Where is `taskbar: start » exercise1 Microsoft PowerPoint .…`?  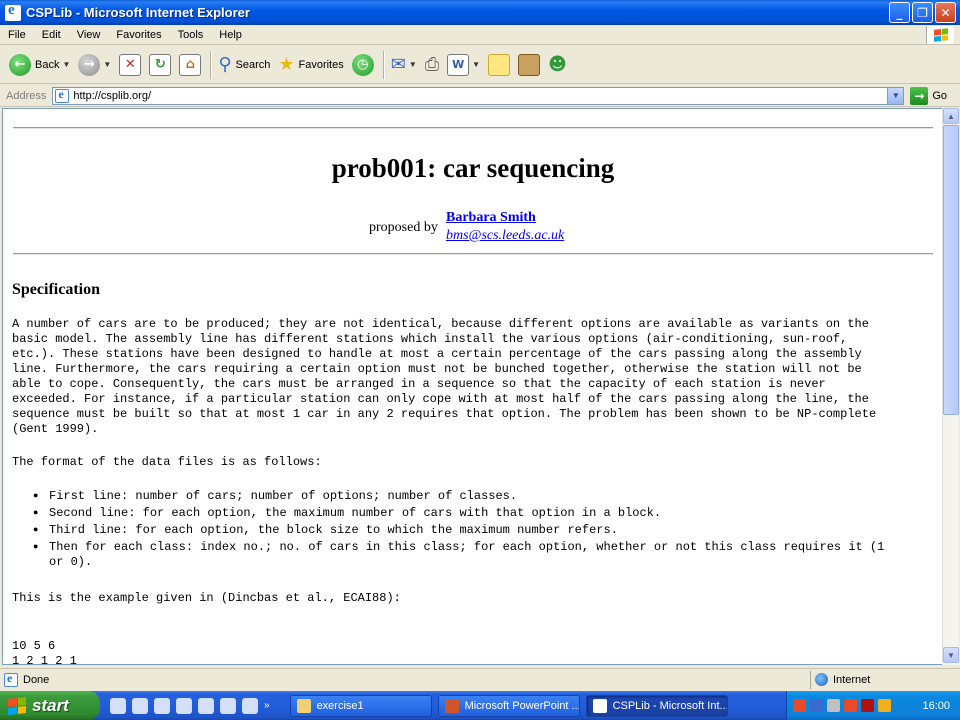
taskbar: start » exercise1 Microsoft PowerPoint .… is located at coordinates (480, 705).